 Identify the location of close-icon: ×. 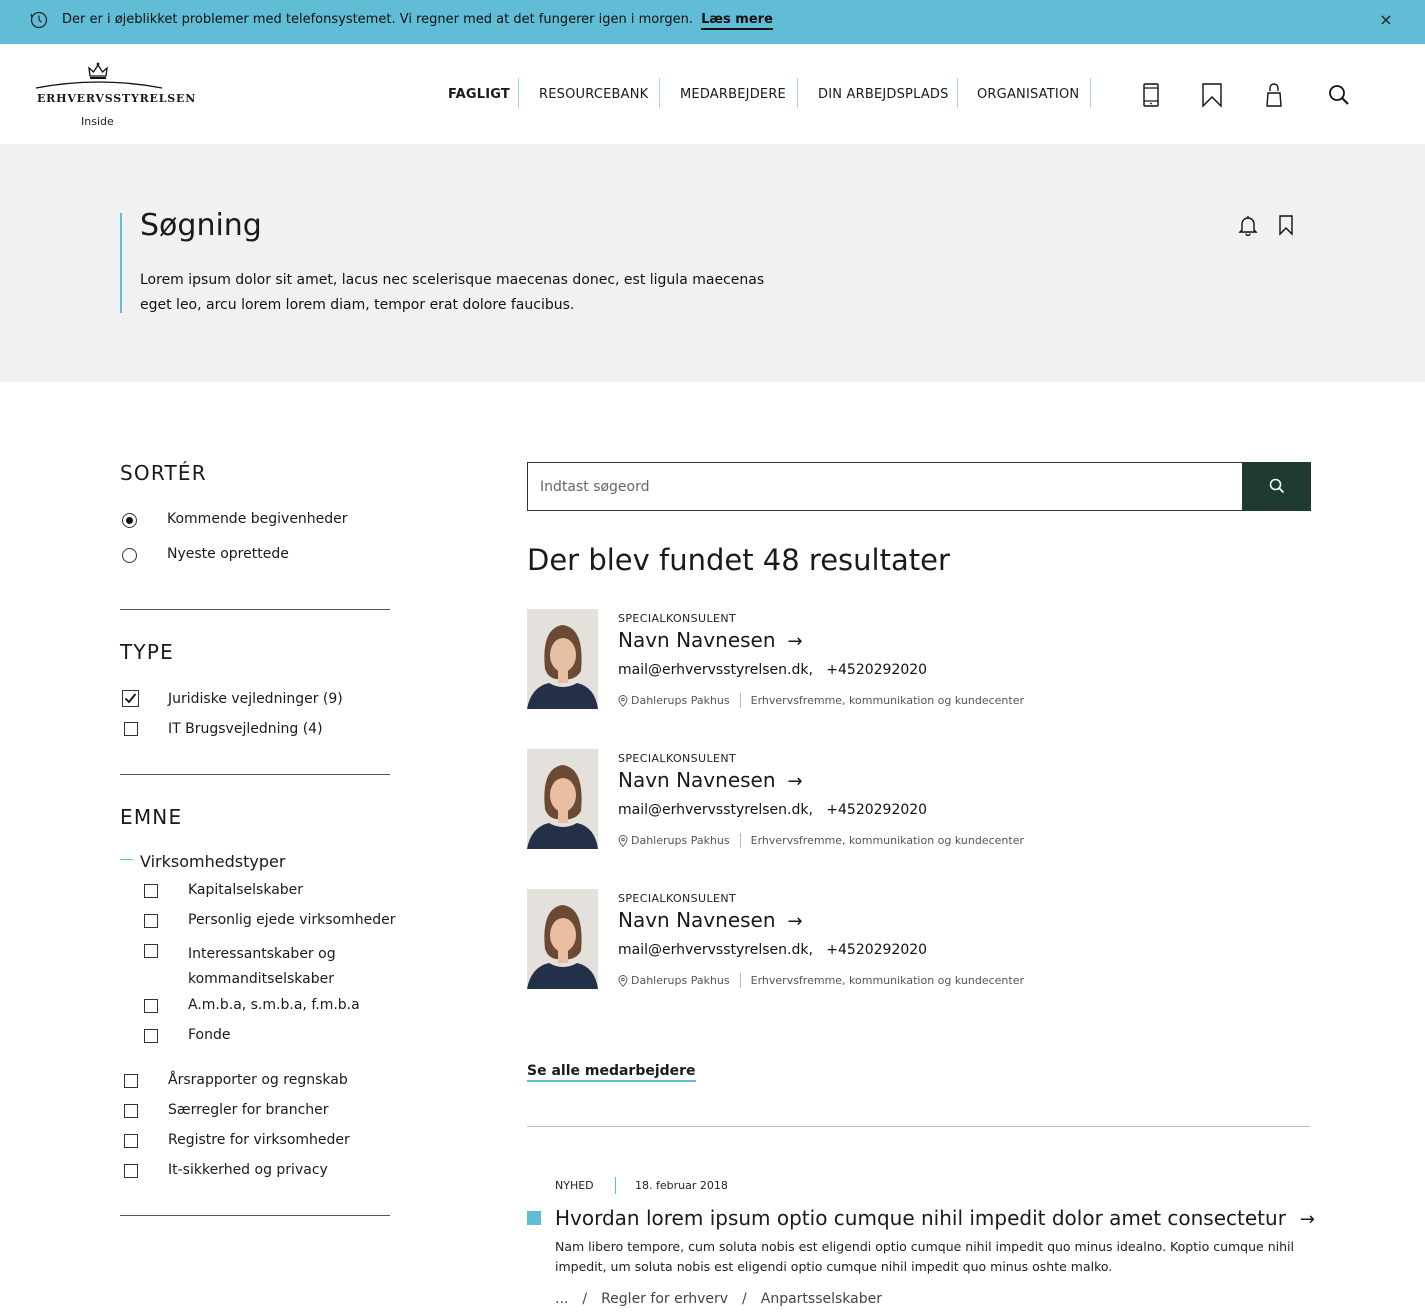
(1386, 20).